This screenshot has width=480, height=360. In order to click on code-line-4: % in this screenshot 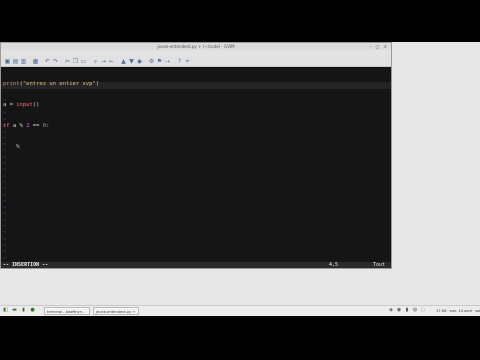, I will do `click(11, 147)`.